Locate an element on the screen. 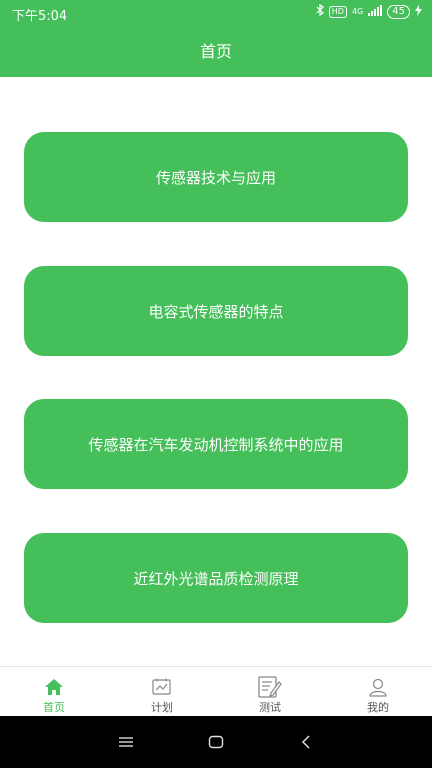 This screenshot has height=768, width=432. bluetooth-icon is located at coordinates (320, 11).